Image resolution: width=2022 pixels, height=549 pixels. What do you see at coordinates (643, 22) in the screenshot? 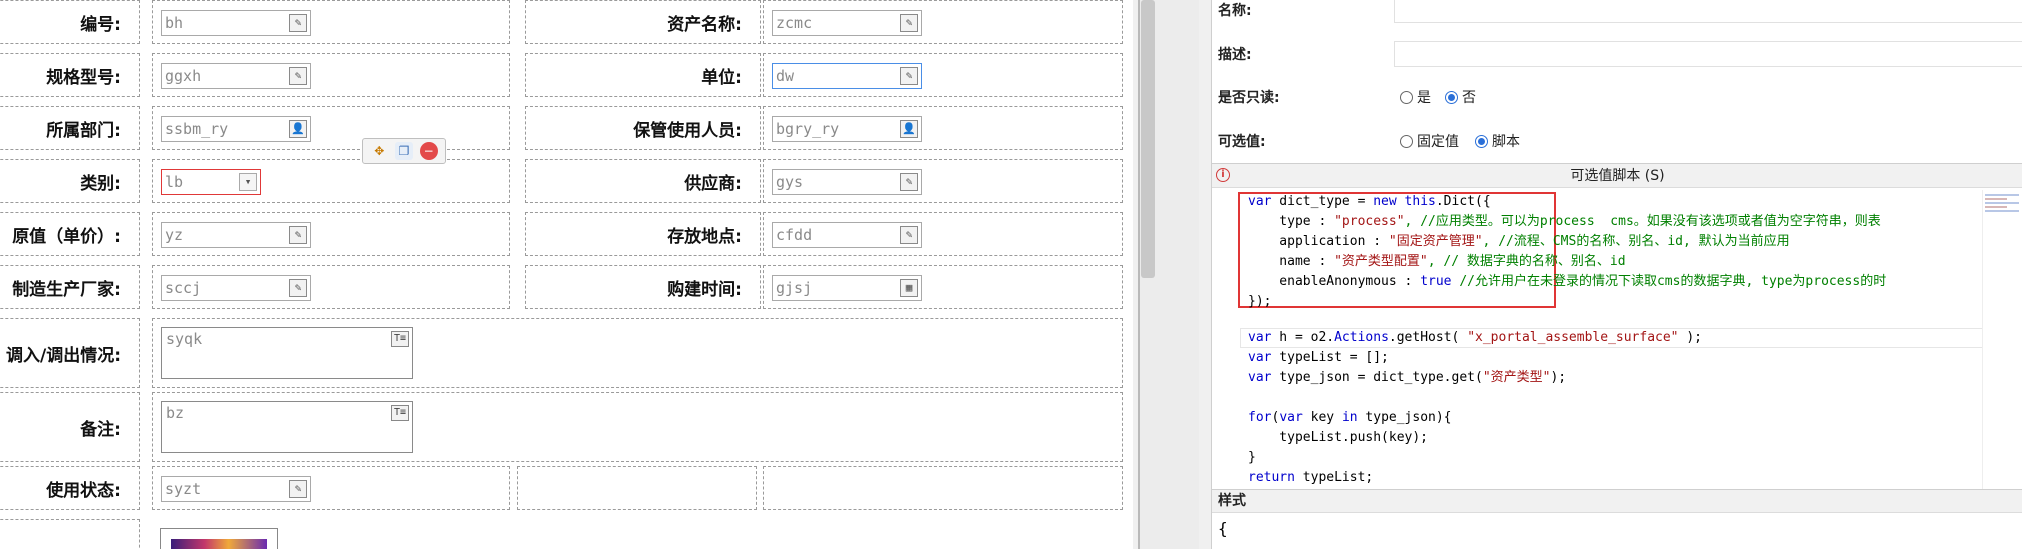
I see `field-label: 资产名称:` at bounding box center [643, 22].